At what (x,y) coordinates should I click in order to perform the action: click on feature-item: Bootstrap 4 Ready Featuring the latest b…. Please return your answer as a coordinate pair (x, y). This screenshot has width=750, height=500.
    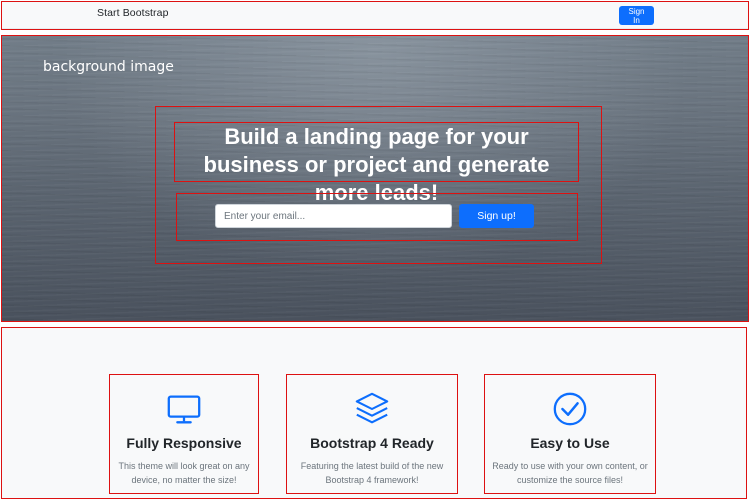
    Looking at the image, I should click on (372, 434).